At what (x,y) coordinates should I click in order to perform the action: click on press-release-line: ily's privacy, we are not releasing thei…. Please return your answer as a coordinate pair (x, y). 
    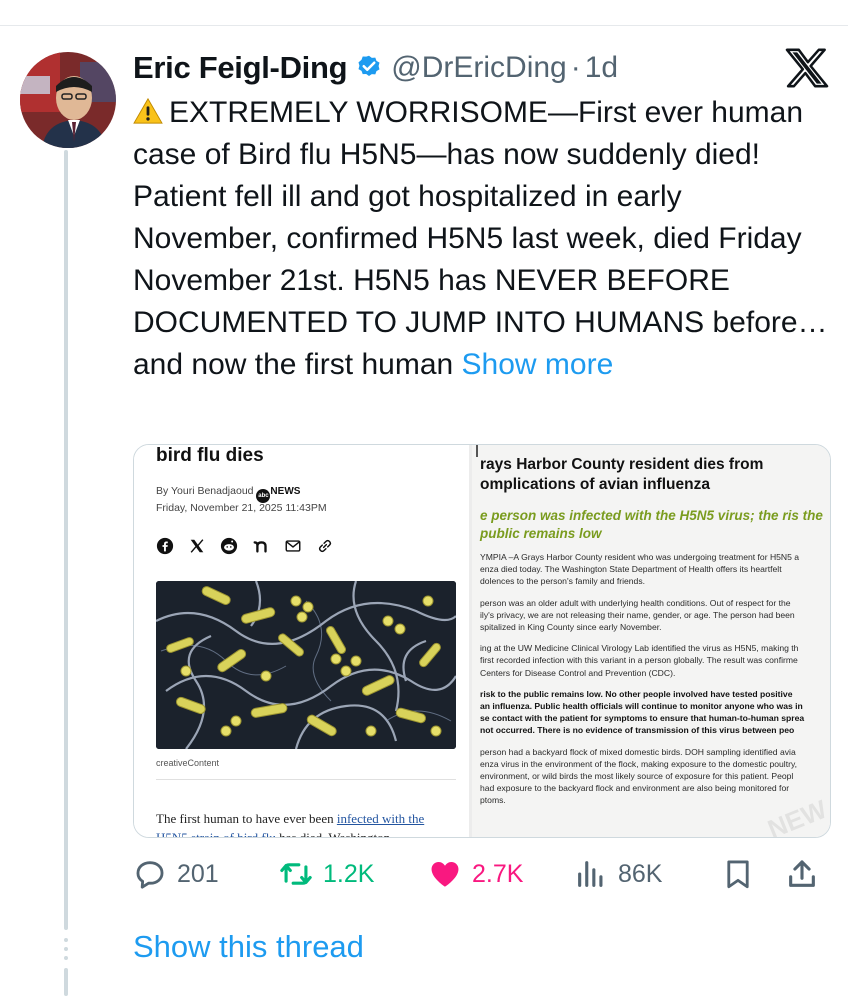
    Looking at the image, I should click on (637, 614).